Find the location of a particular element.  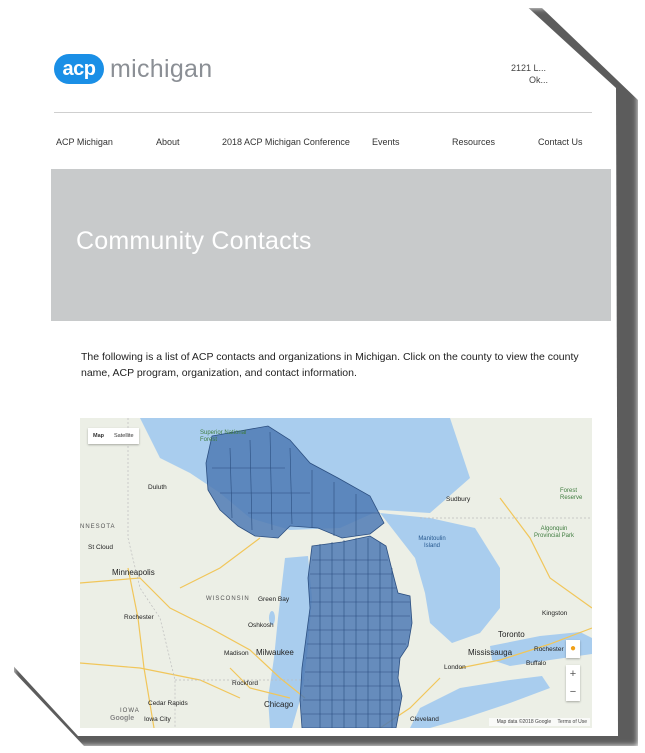

zoom-control: + − is located at coordinates (573, 683).